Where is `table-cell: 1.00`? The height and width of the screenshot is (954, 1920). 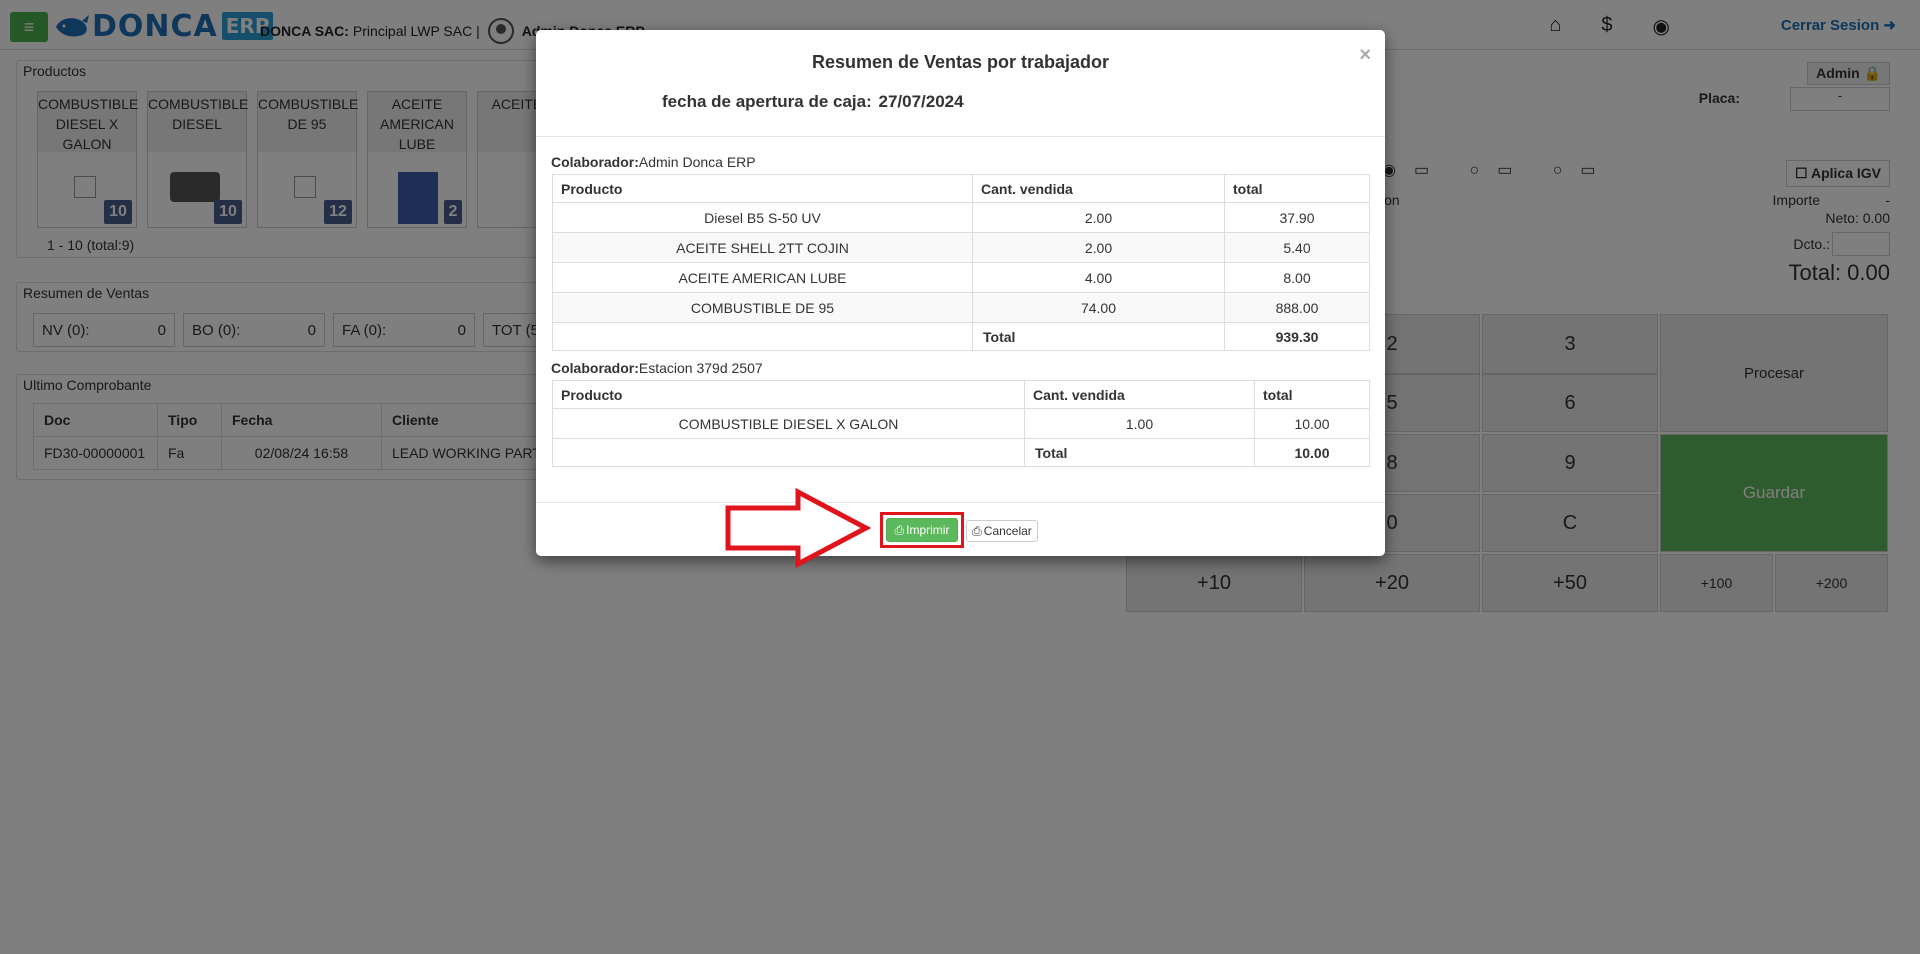
table-cell: 1.00 is located at coordinates (1139, 423).